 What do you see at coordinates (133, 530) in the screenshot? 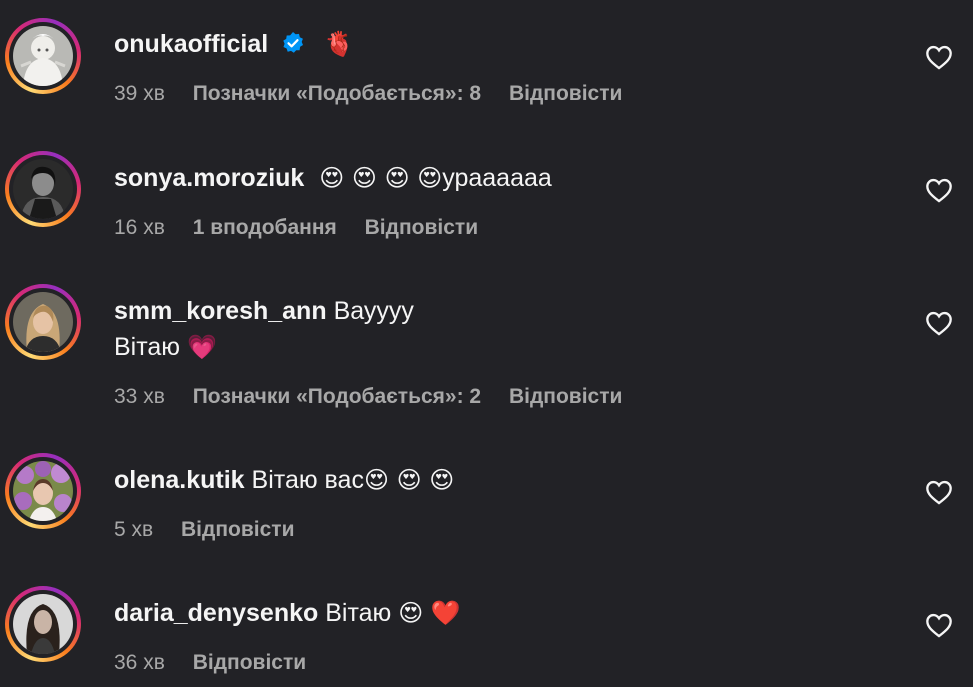
I see `comment-time: 5 хв` at bounding box center [133, 530].